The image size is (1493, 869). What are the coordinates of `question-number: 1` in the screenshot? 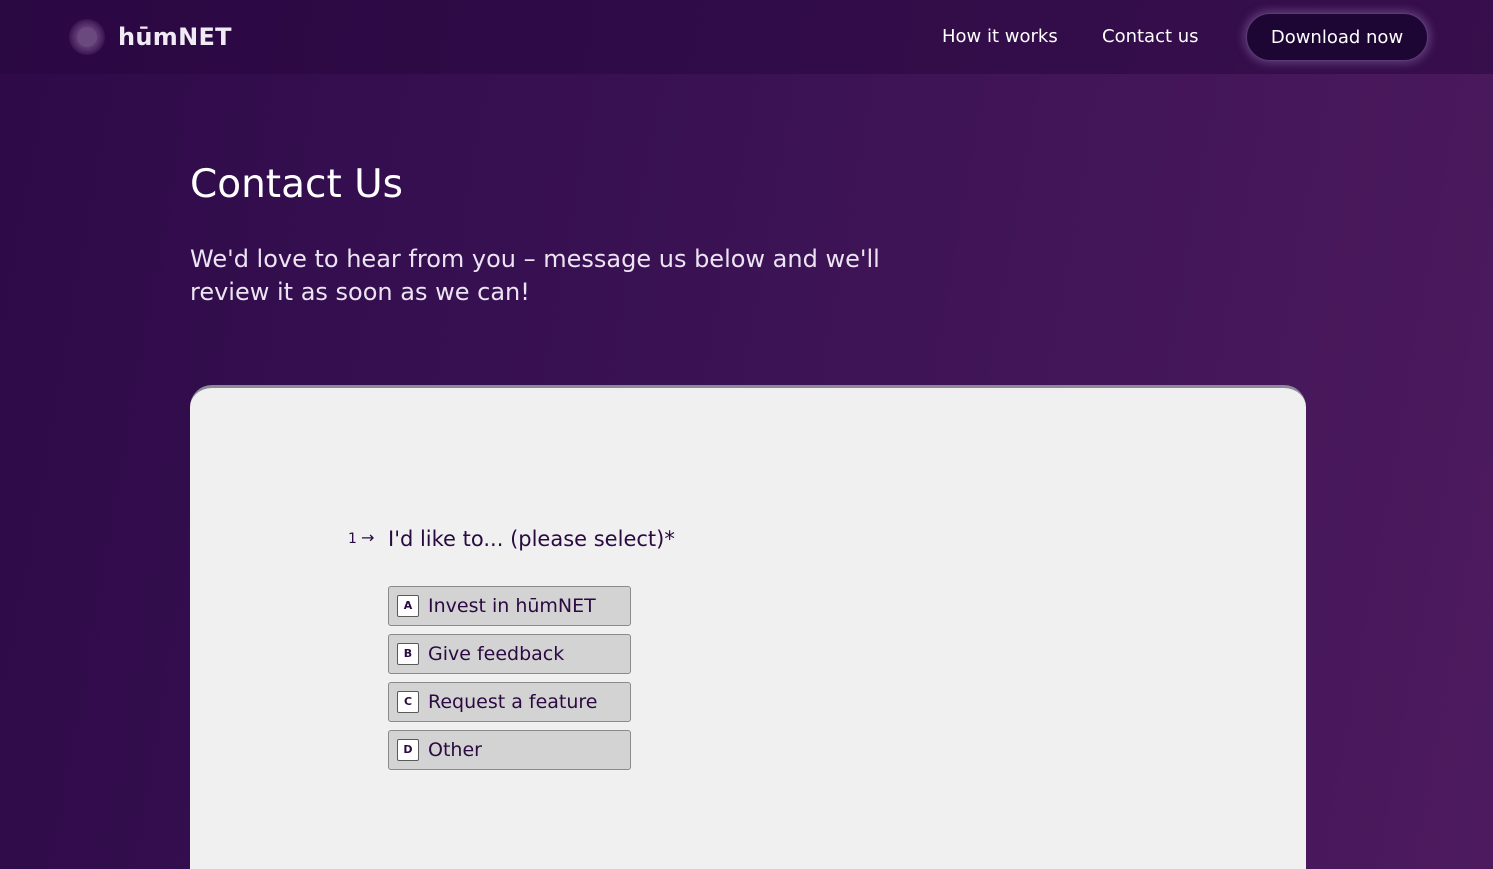 It's located at (352, 539).